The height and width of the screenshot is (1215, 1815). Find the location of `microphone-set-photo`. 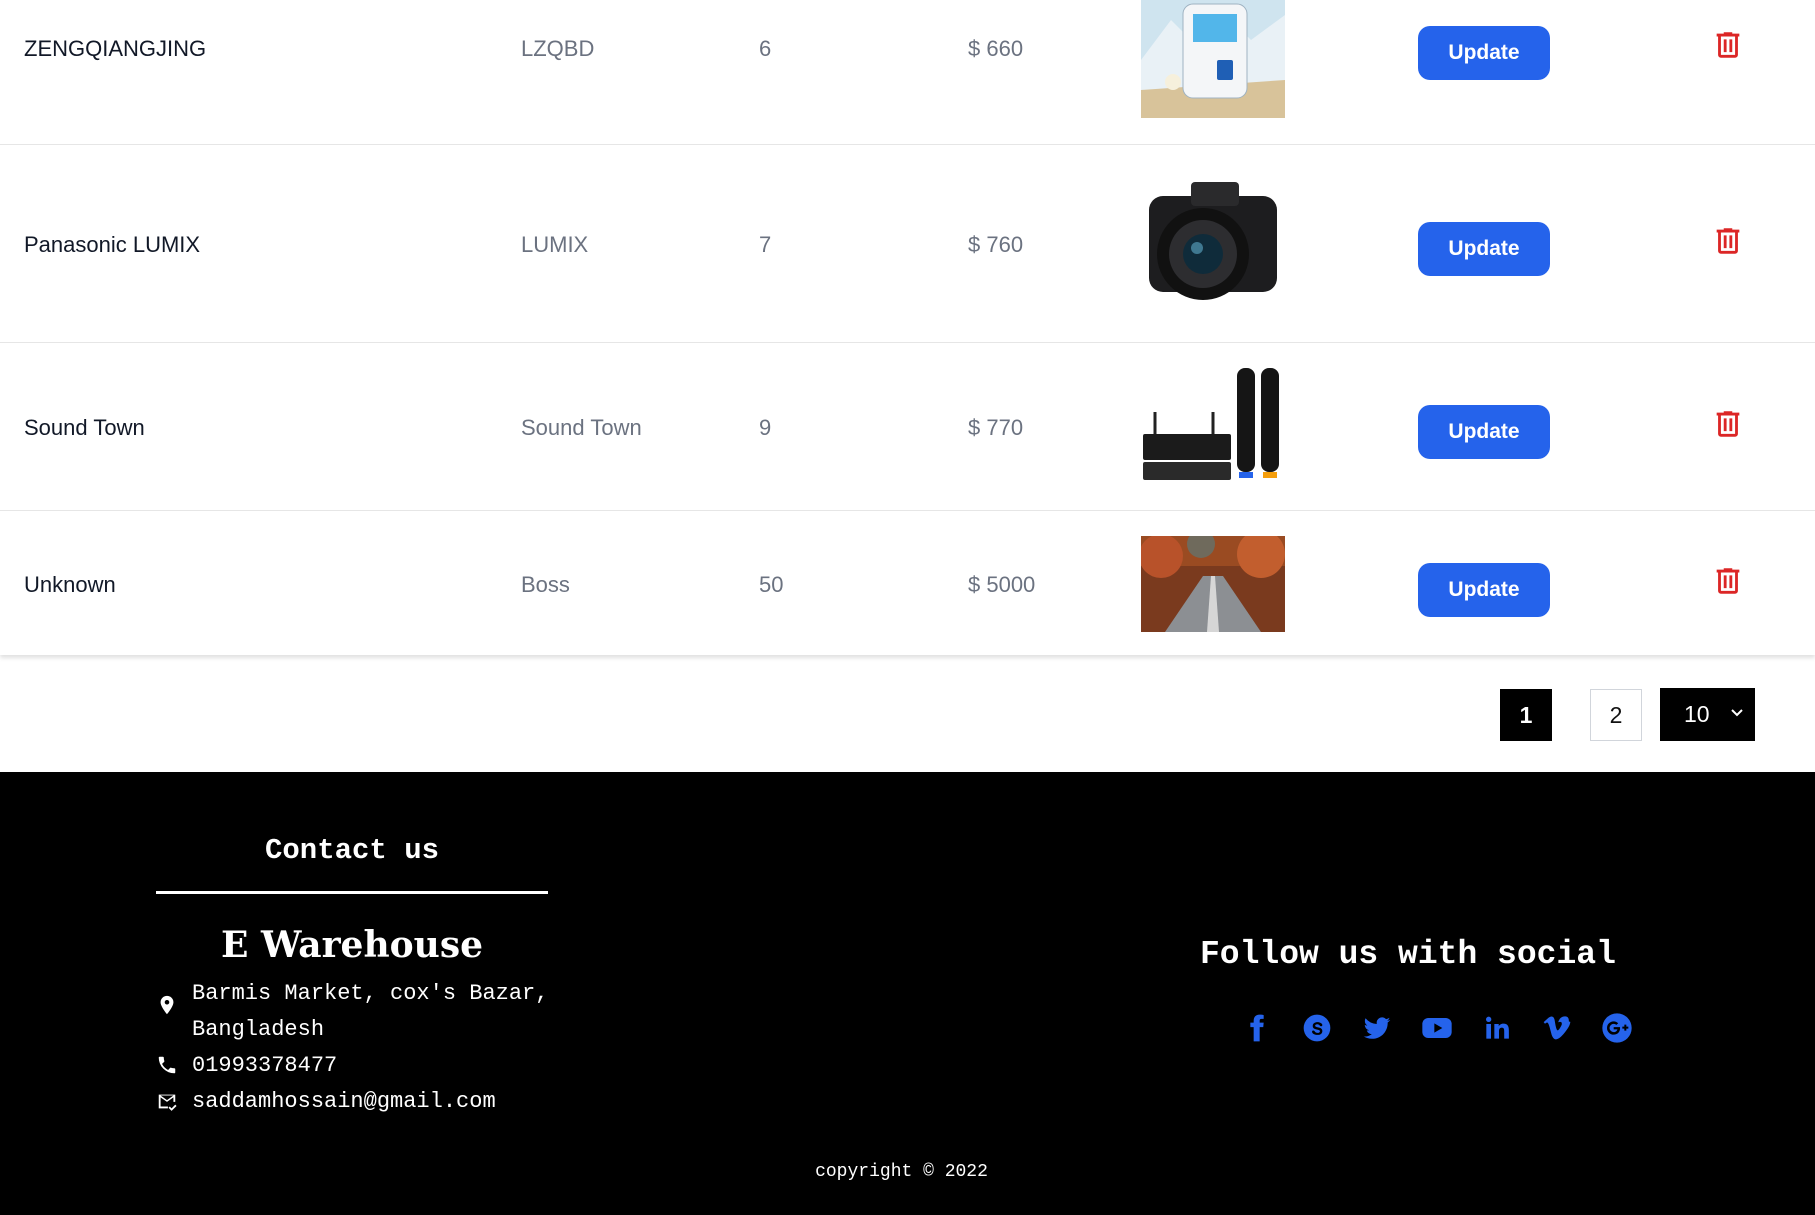

microphone-set-photo is located at coordinates (1213, 425).